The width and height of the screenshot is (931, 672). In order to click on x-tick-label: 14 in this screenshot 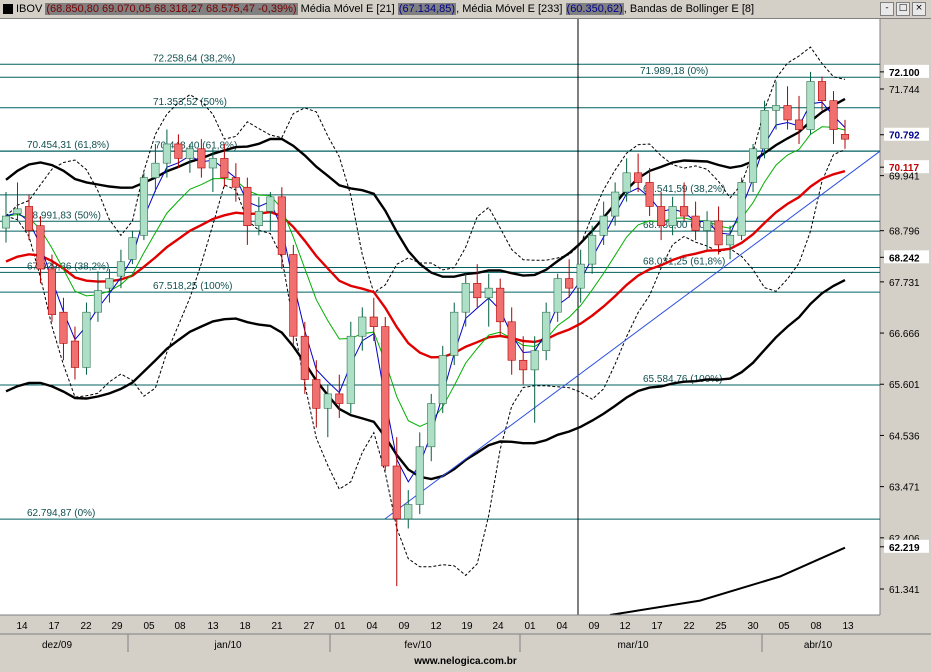, I will do `click(22, 626)`.